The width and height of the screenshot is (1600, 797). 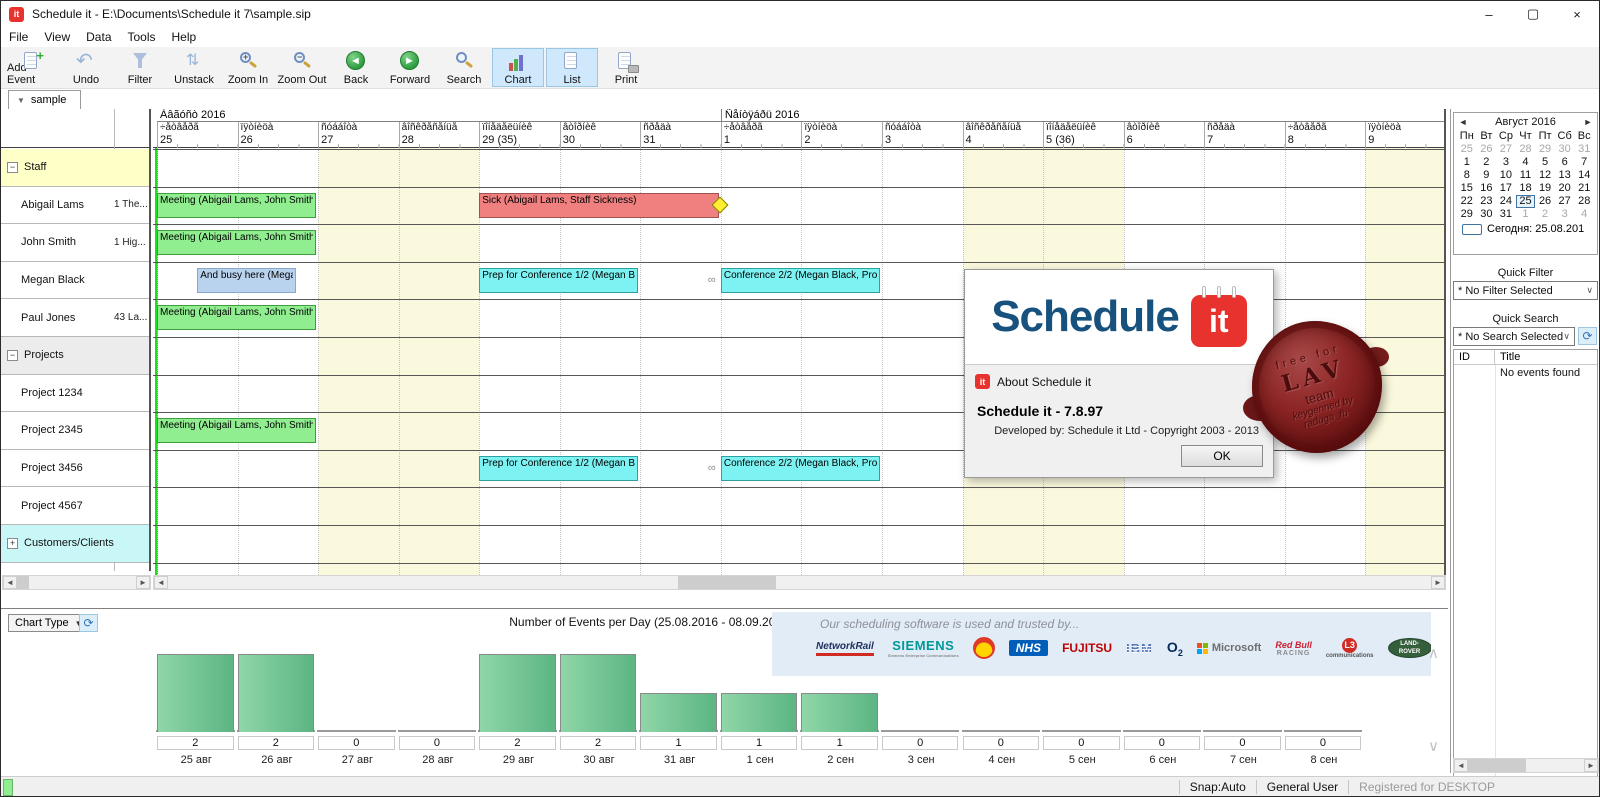 What do you see at coordinates (358, 141) in the screenshot?
I see `day-number-cell: 27` at bounding box center [358, 141].